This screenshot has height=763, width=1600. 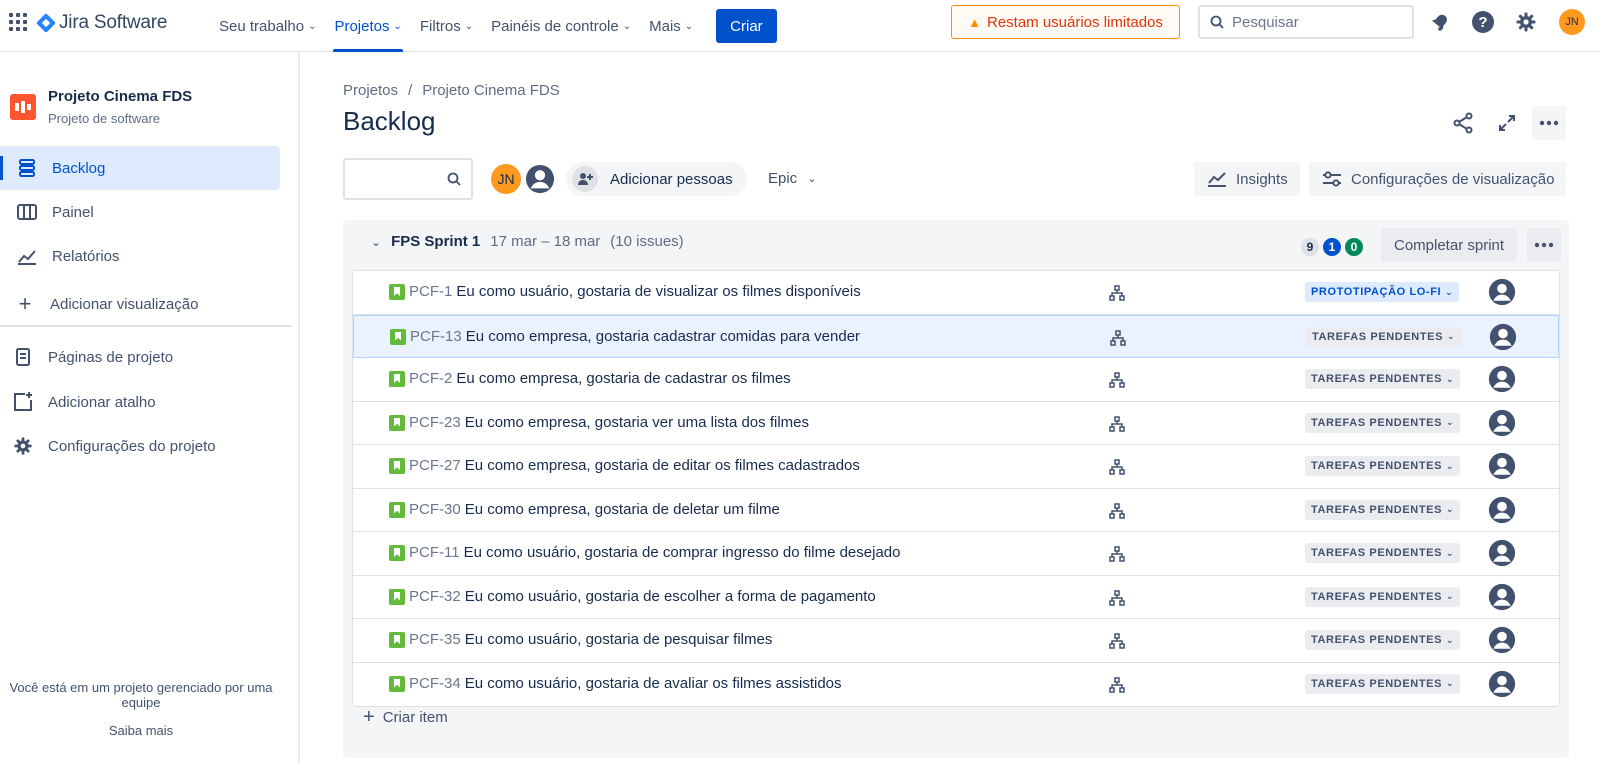 What do you see at coordinates (1065, 22) in the screenshot?
I see `limited-users-warning-button: ▲ Restam usuários limitados` at bounding box center [1065, 22].